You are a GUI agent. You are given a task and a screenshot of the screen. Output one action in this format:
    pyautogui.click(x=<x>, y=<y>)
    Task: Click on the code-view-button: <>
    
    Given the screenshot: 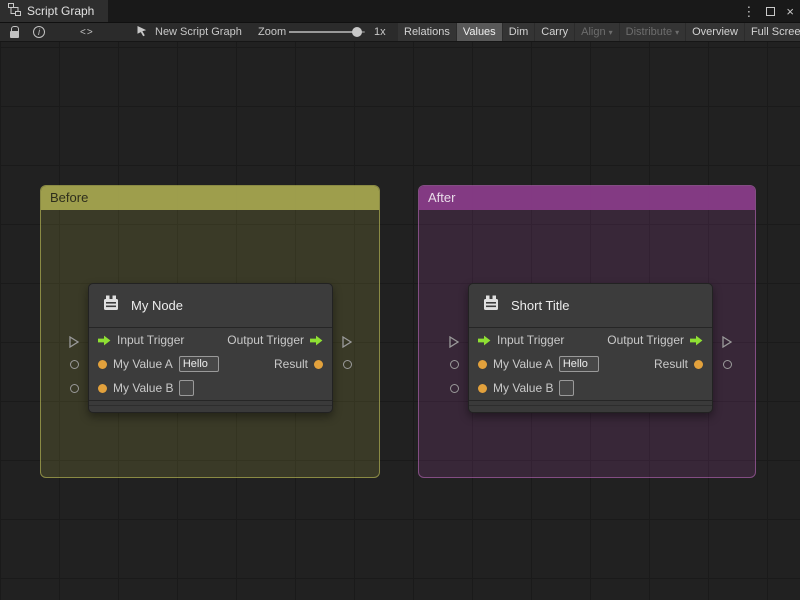 What is the action you would take?
    pyautogui.click(x=87, y=32)
    